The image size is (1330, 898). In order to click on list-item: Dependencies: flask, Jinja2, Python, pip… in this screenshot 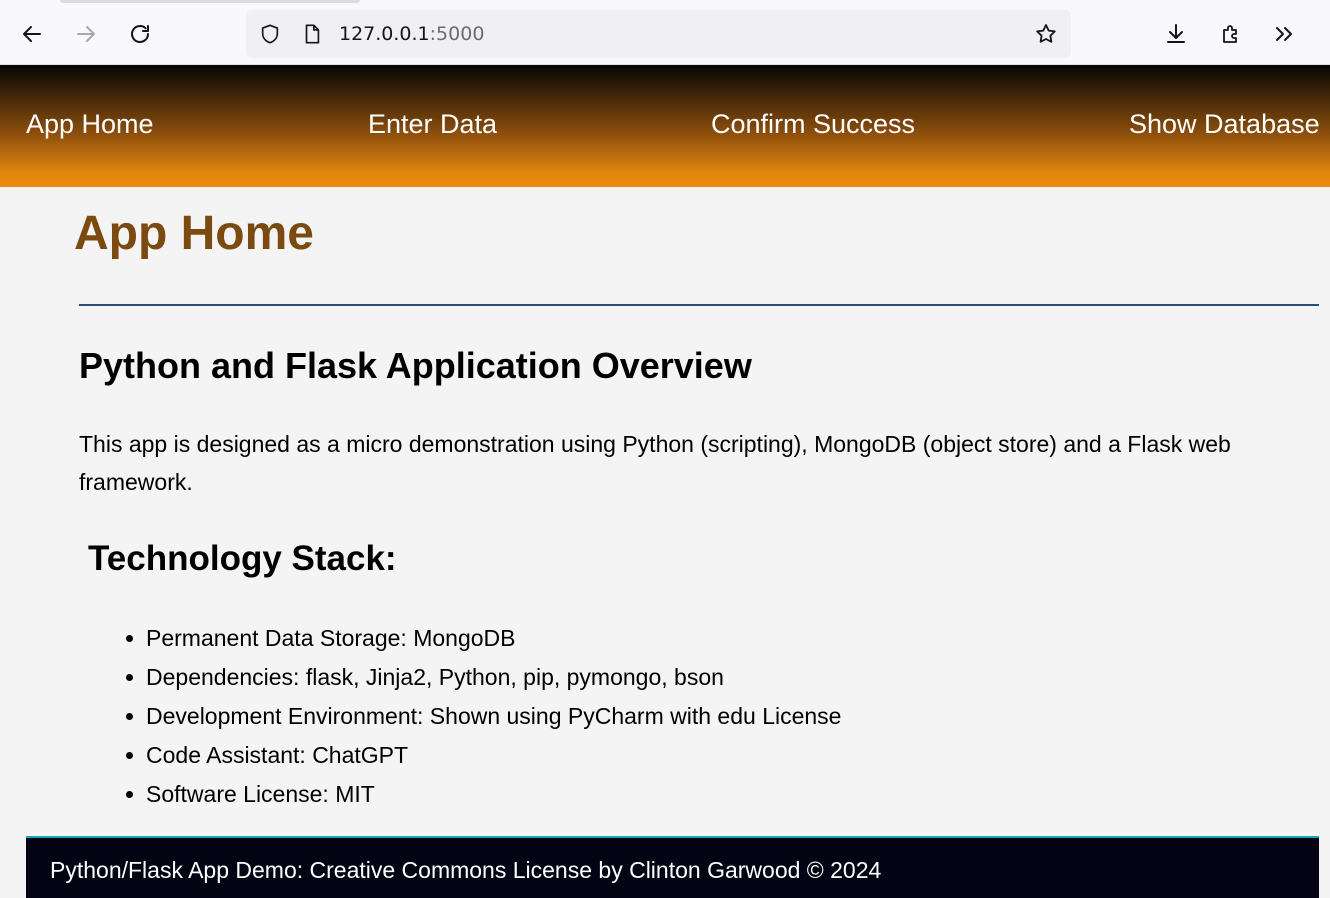, I will do `click(483, 678)`.